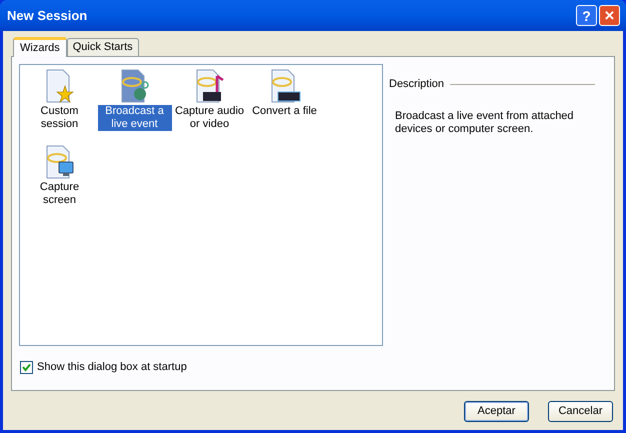 The width and height of the screenshot is (626, 433). What do you see at coordinates (40, 47) in the screenshot?
I see `tab: Wizards` at bounding box center [40, 47].